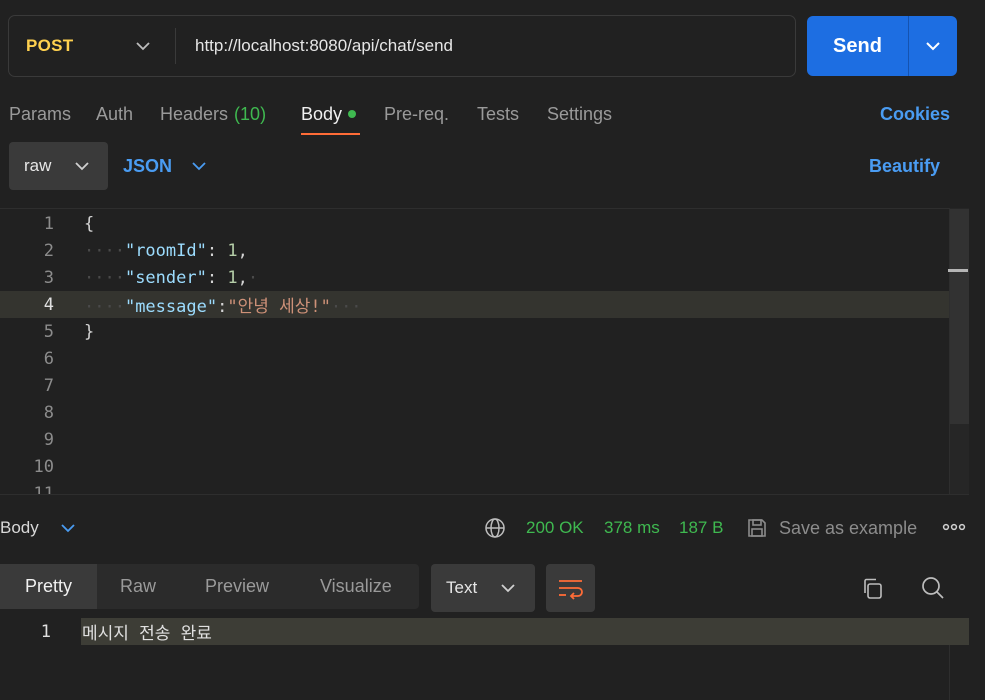  What do you see at coordinates (48, 358) in the screenshot?
I see `line-number: 6` at bounding box center [48, 358].